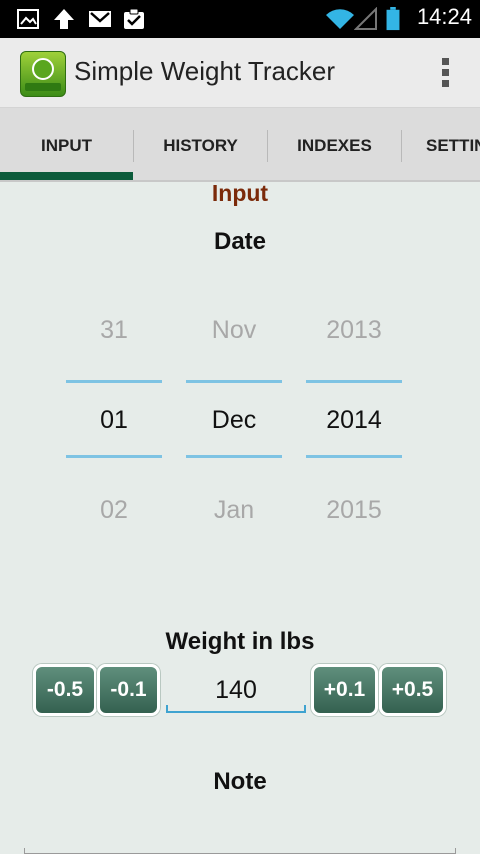  I want to click on tab-bar: INPUT HISTORY INDEXES SETTIN, so click(240, 145).